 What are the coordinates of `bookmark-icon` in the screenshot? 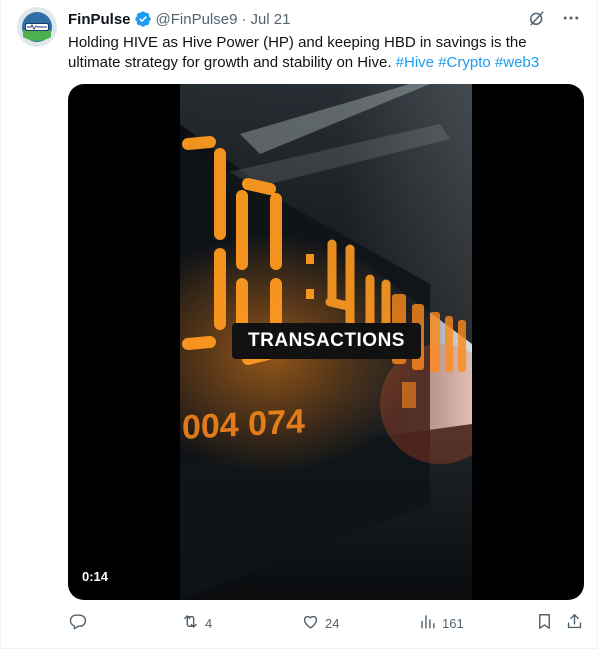 It's located at (544, 623).